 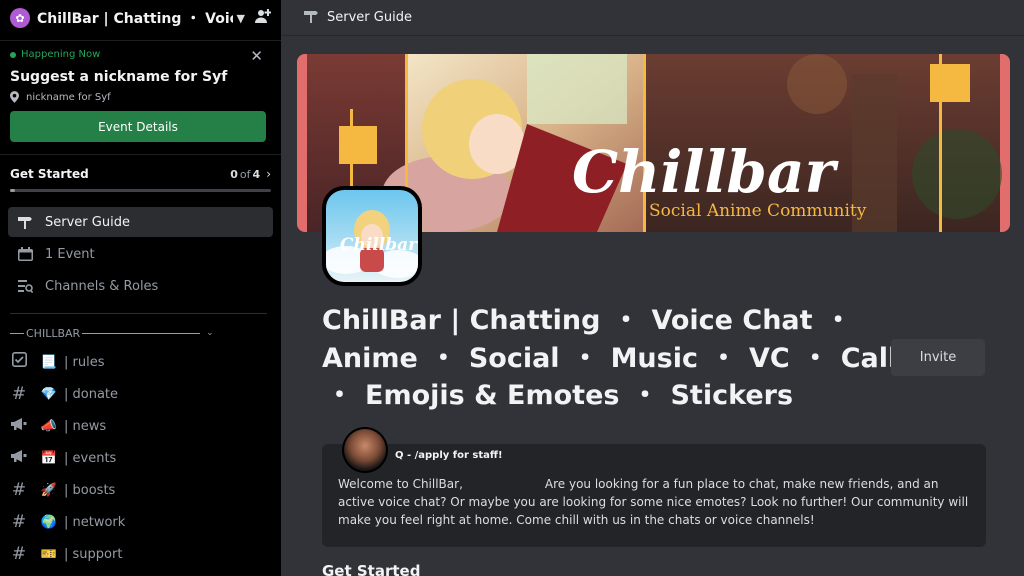 What do you see at coordinates (140, 362) in the screenshot?
I see `channel-rules: 📃 | rules` at bounding box center [140, 362].